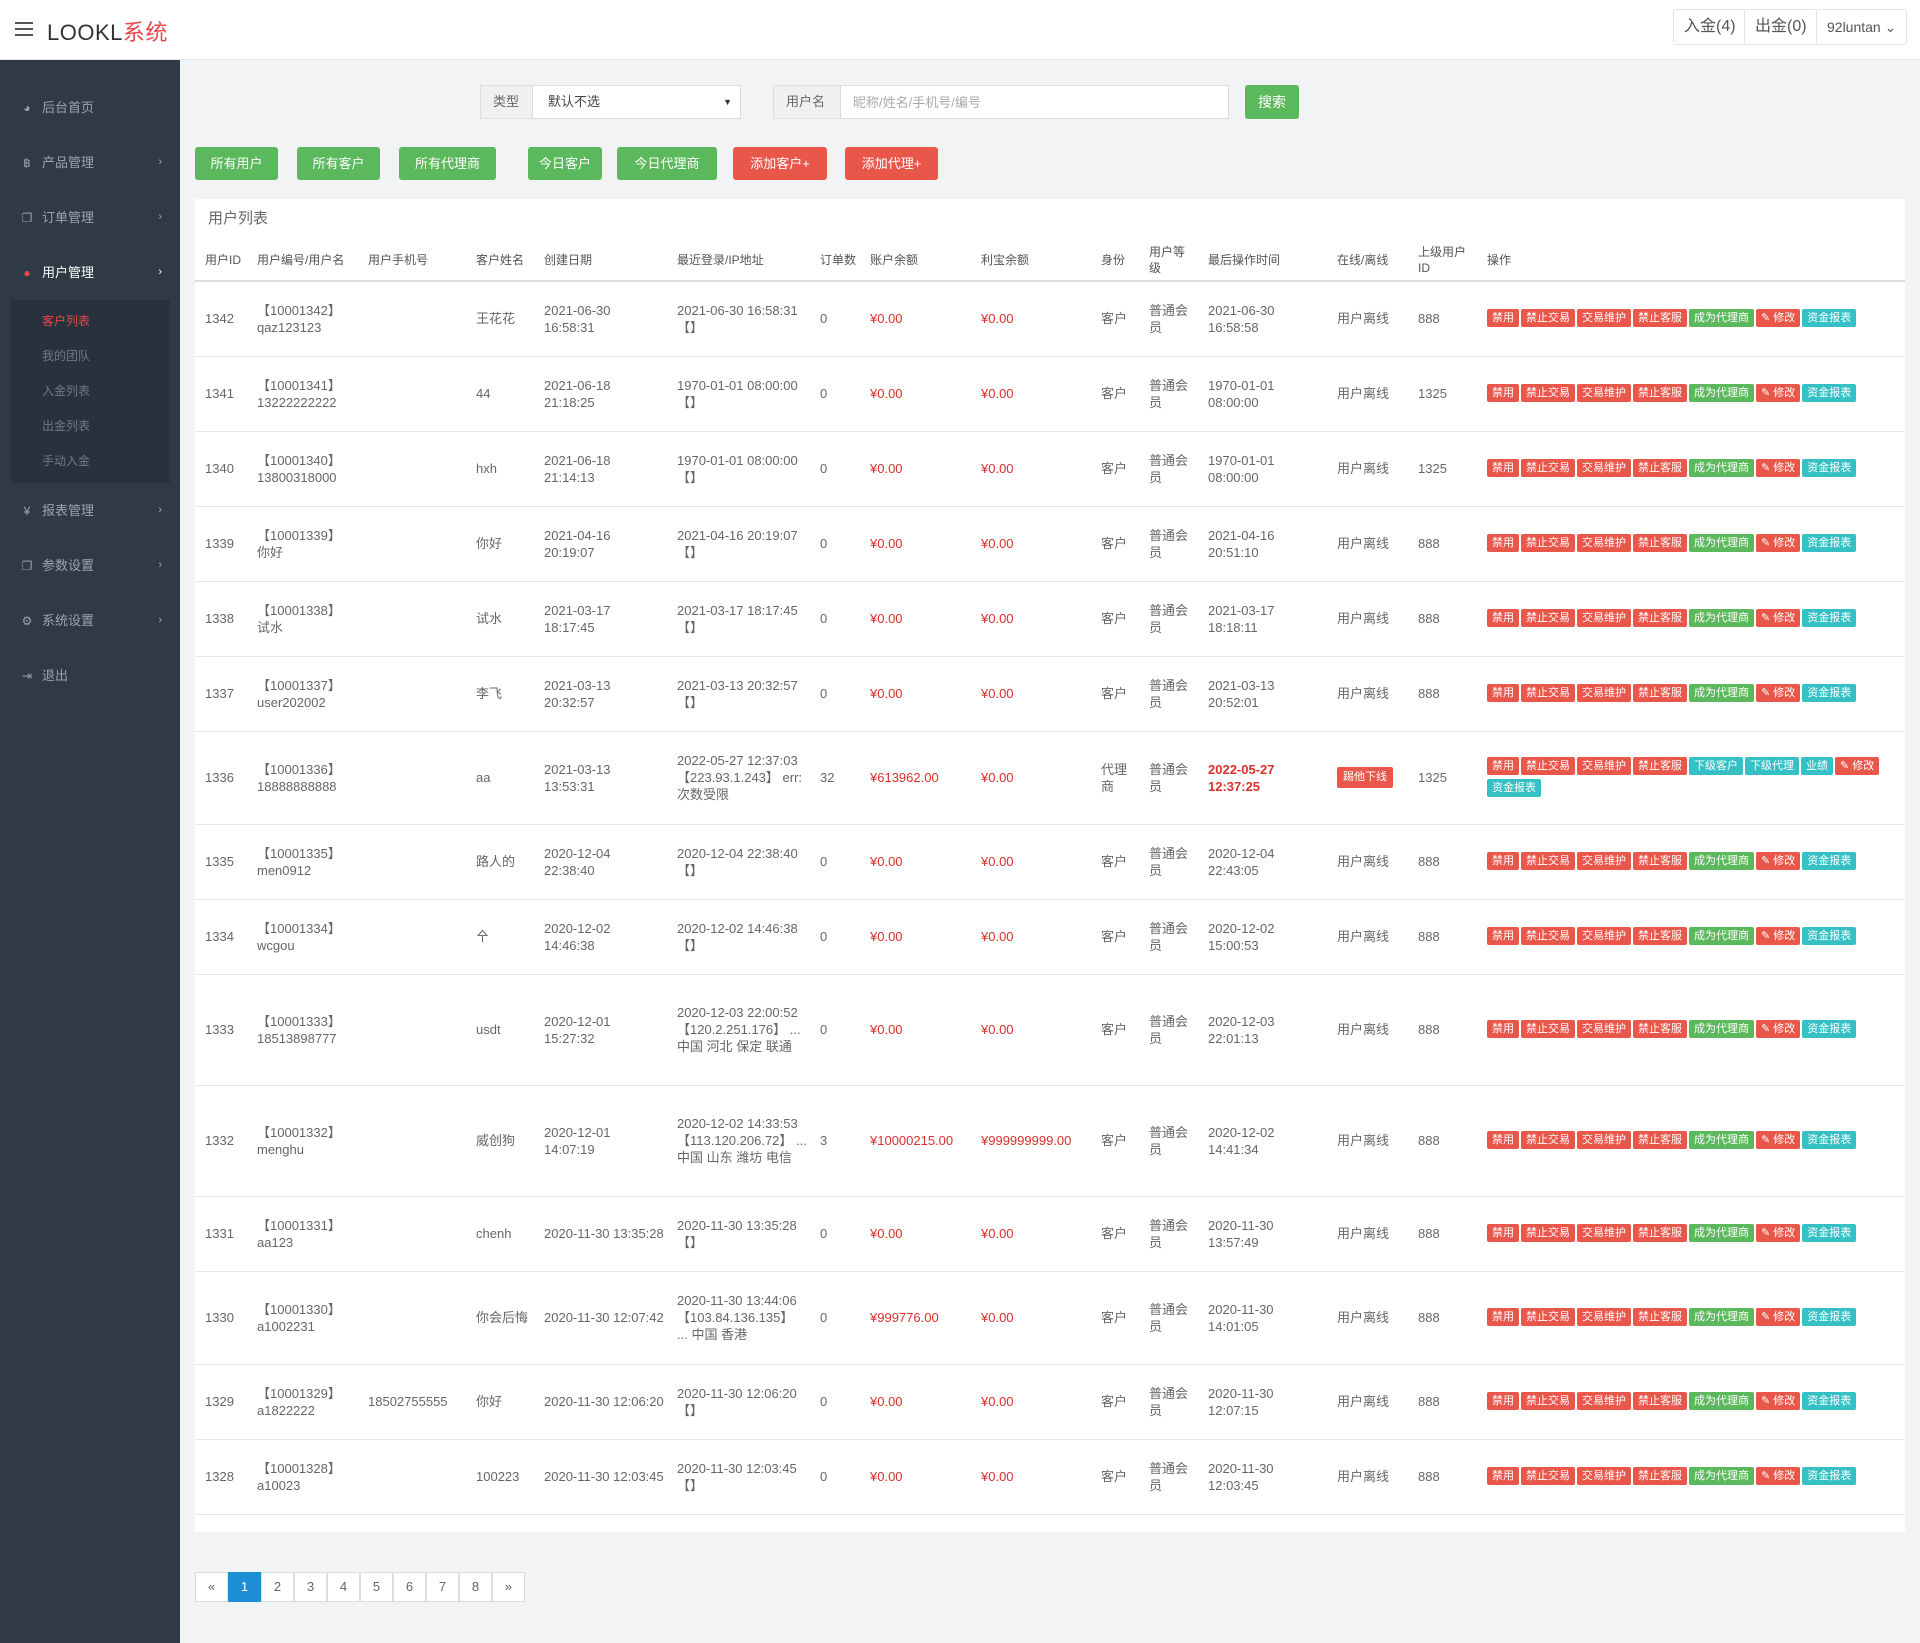 This screenshot has height=1643, width=1920. I want to click on action-button: 下级客户, so click(1716, 765).